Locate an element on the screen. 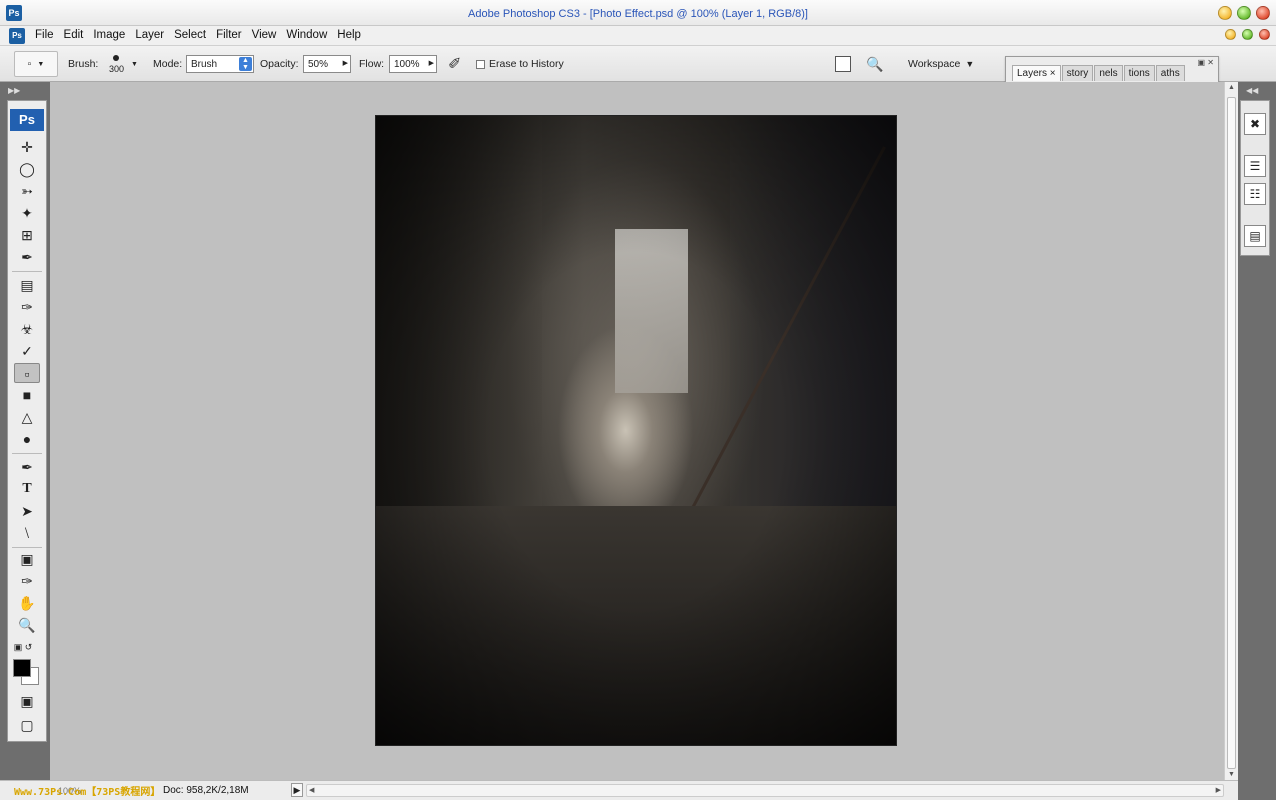 The height and width of the screenshot is (800, 1276). page-icon is located at coordinates (843, 64).